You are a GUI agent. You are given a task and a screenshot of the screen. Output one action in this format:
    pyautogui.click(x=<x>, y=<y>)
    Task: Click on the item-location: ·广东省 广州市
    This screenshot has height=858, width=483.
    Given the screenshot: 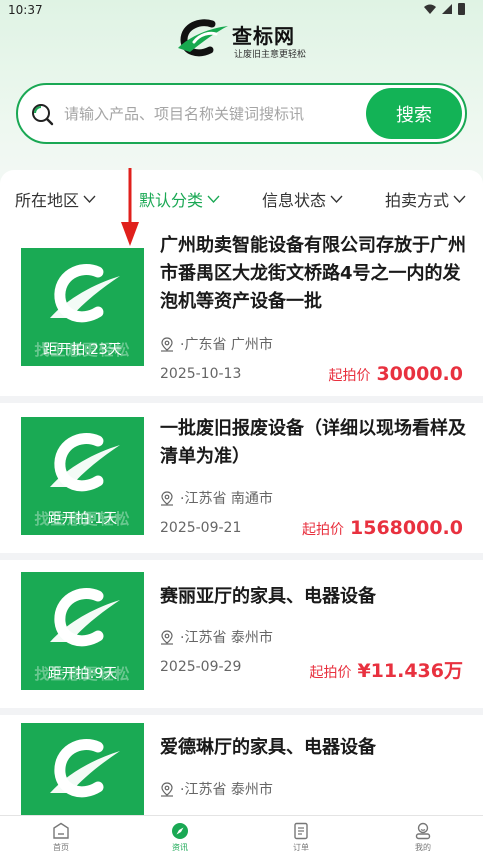 What is the action you would take?
    pyautogui.click(x=216, y=344)
    